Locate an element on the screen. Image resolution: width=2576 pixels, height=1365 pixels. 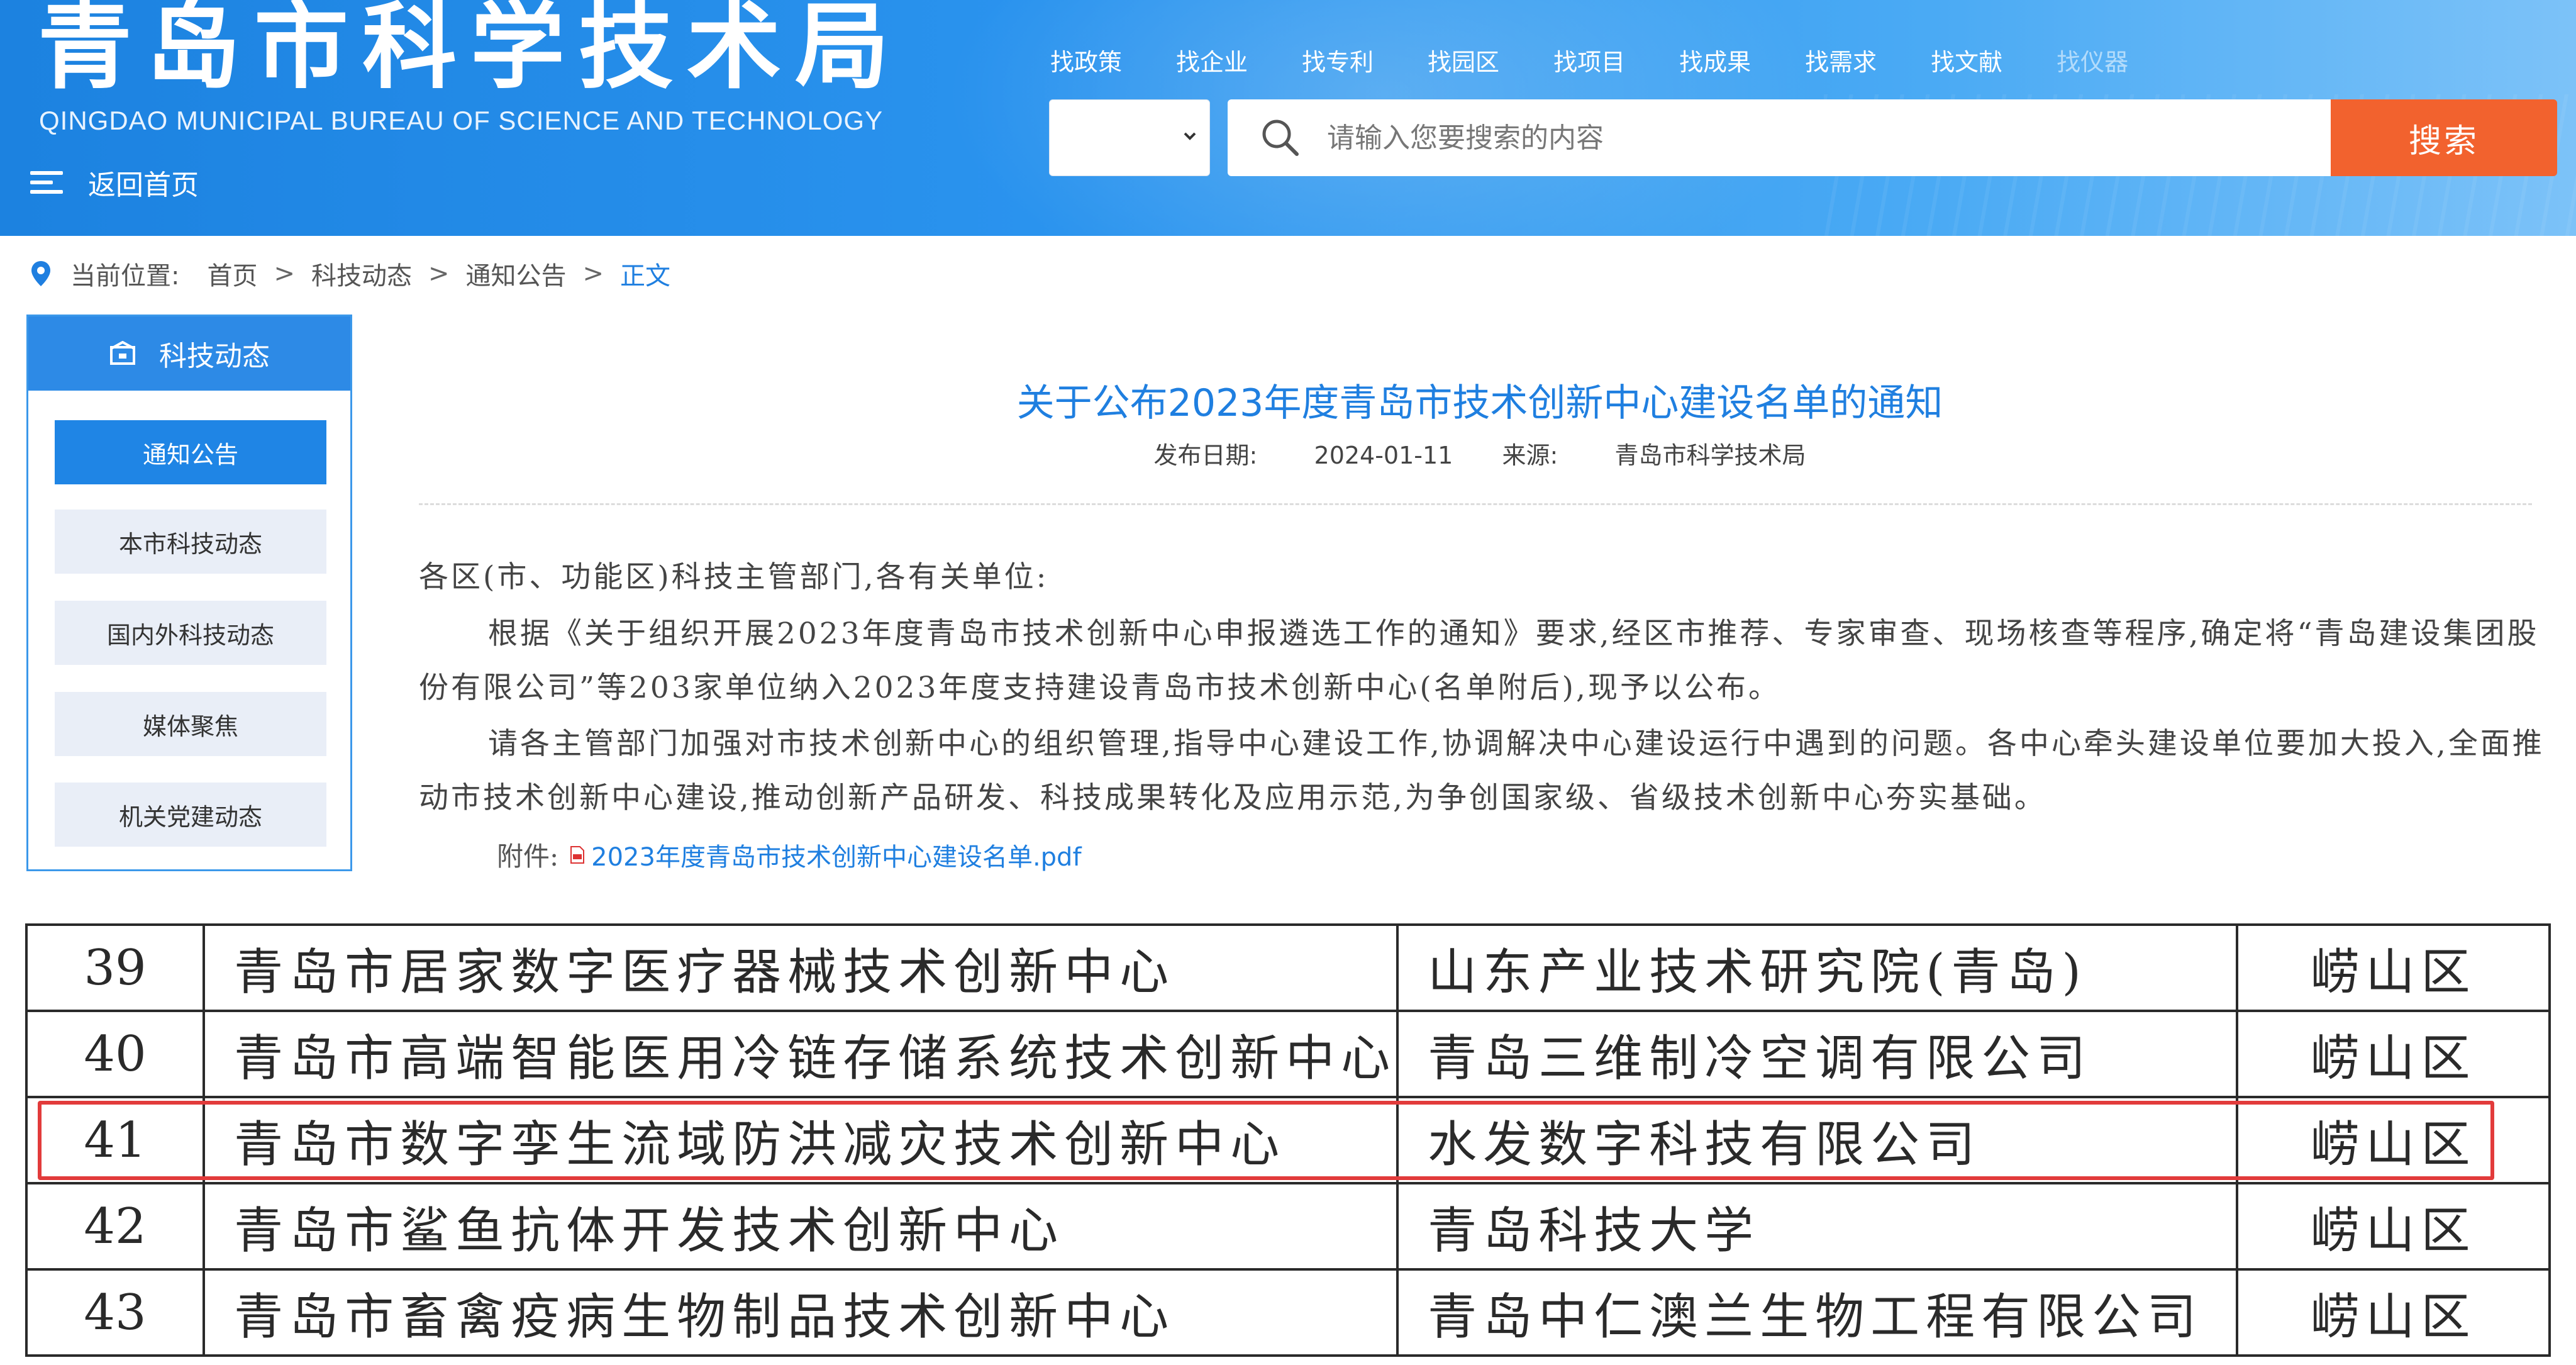
sidebar-item-media: 媒体聚焦 is located at coordinates (190, 724).